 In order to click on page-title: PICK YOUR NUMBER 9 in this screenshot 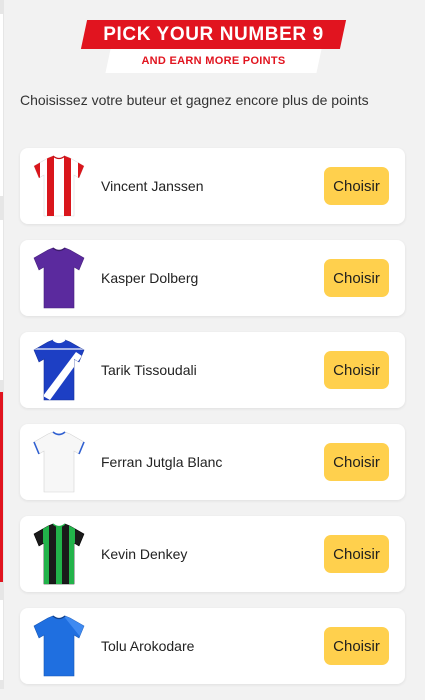, I will do `click(213, 34)`.